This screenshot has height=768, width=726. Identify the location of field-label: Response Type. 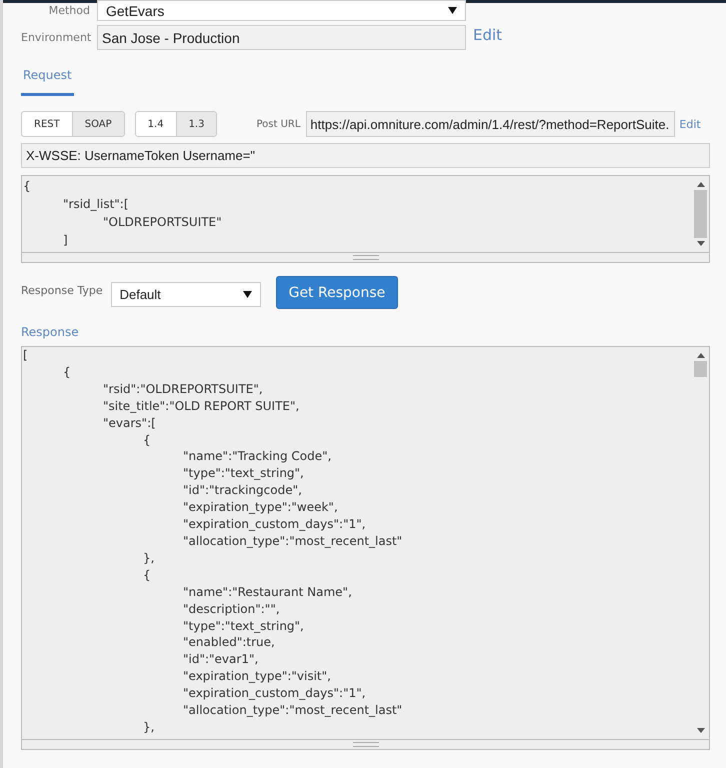
(62, 290).